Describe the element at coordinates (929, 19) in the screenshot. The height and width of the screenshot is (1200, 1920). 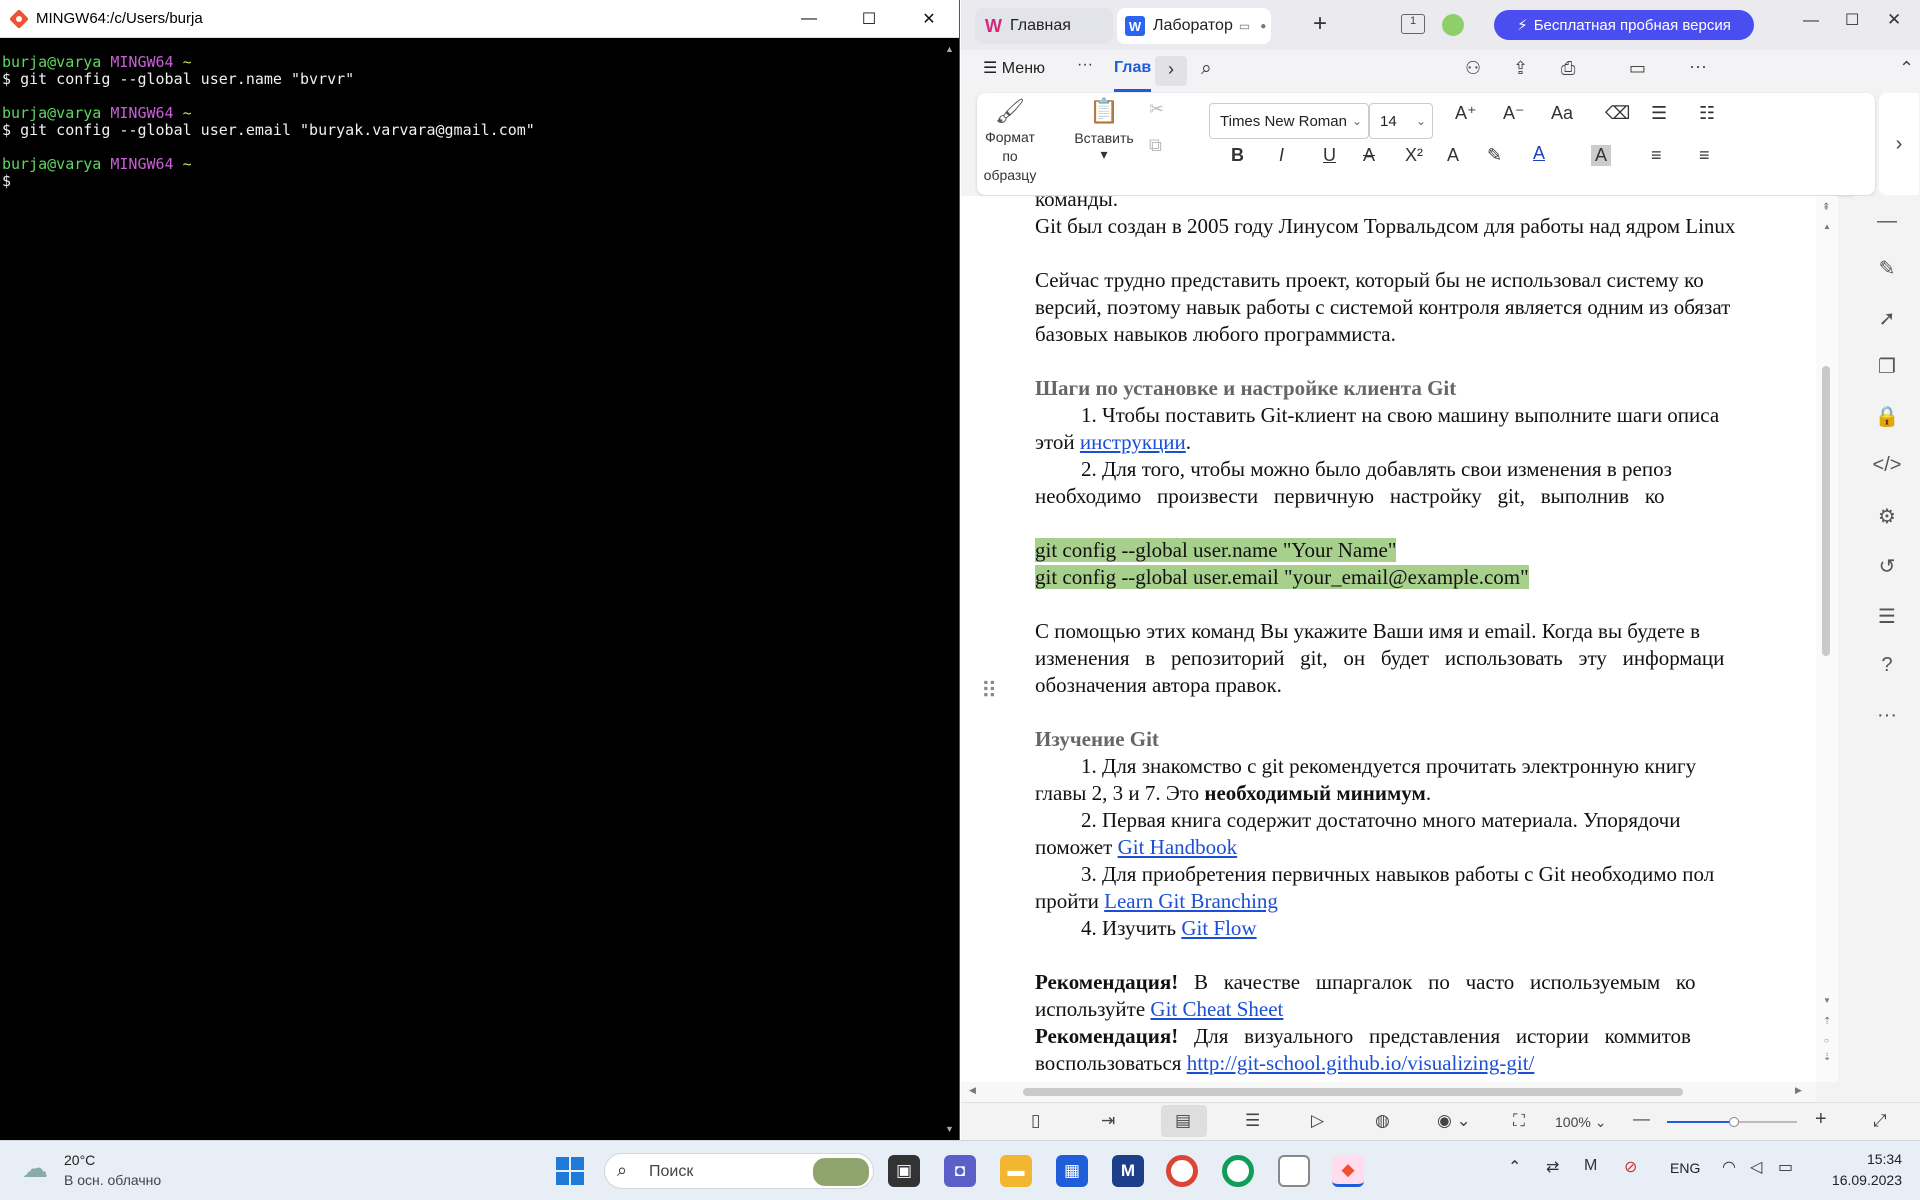
I see `close-button: ✕` at that location.